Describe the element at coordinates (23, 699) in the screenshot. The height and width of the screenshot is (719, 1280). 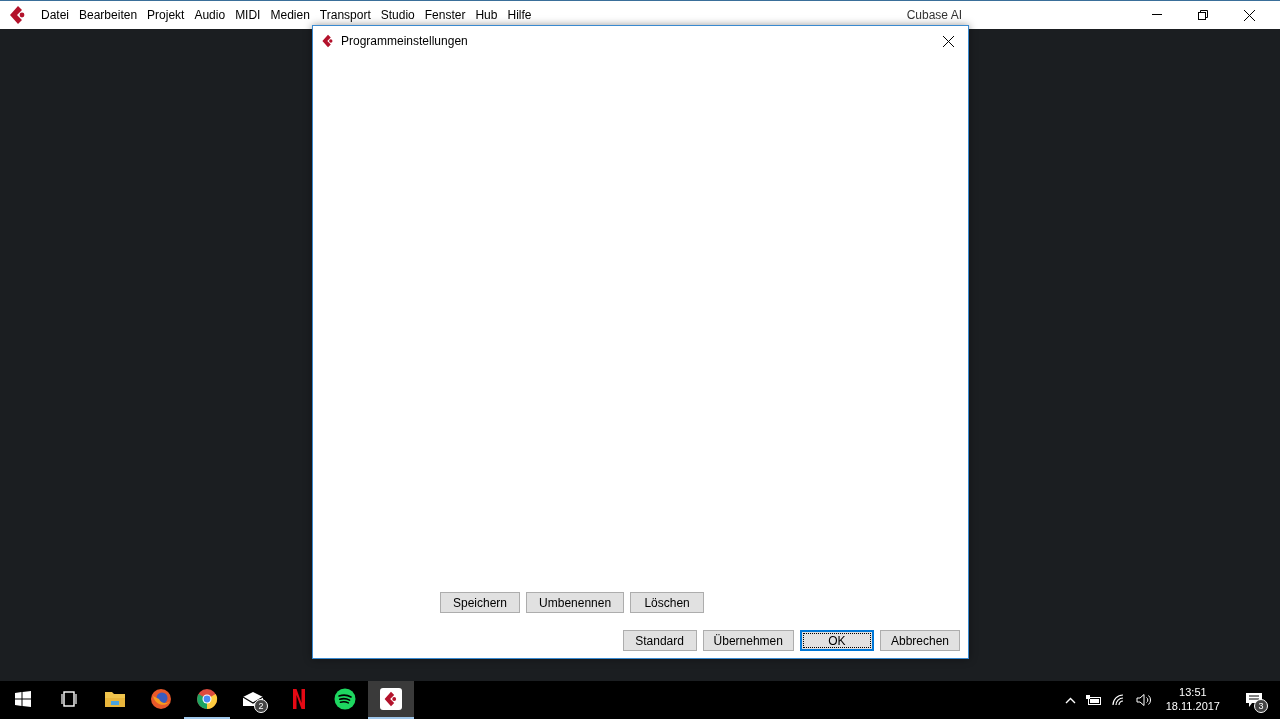
I see `windows-start-icon` at that location.